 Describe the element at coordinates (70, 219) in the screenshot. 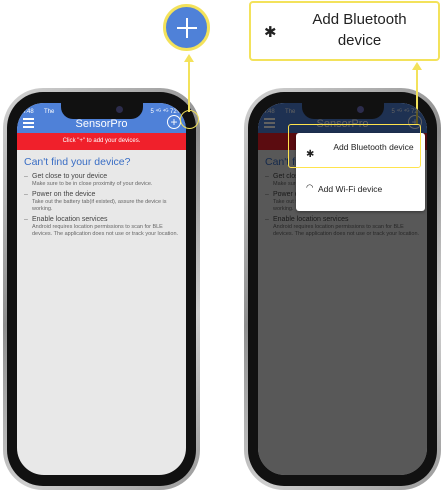

I see `tip-title: Enable location services` at that location.